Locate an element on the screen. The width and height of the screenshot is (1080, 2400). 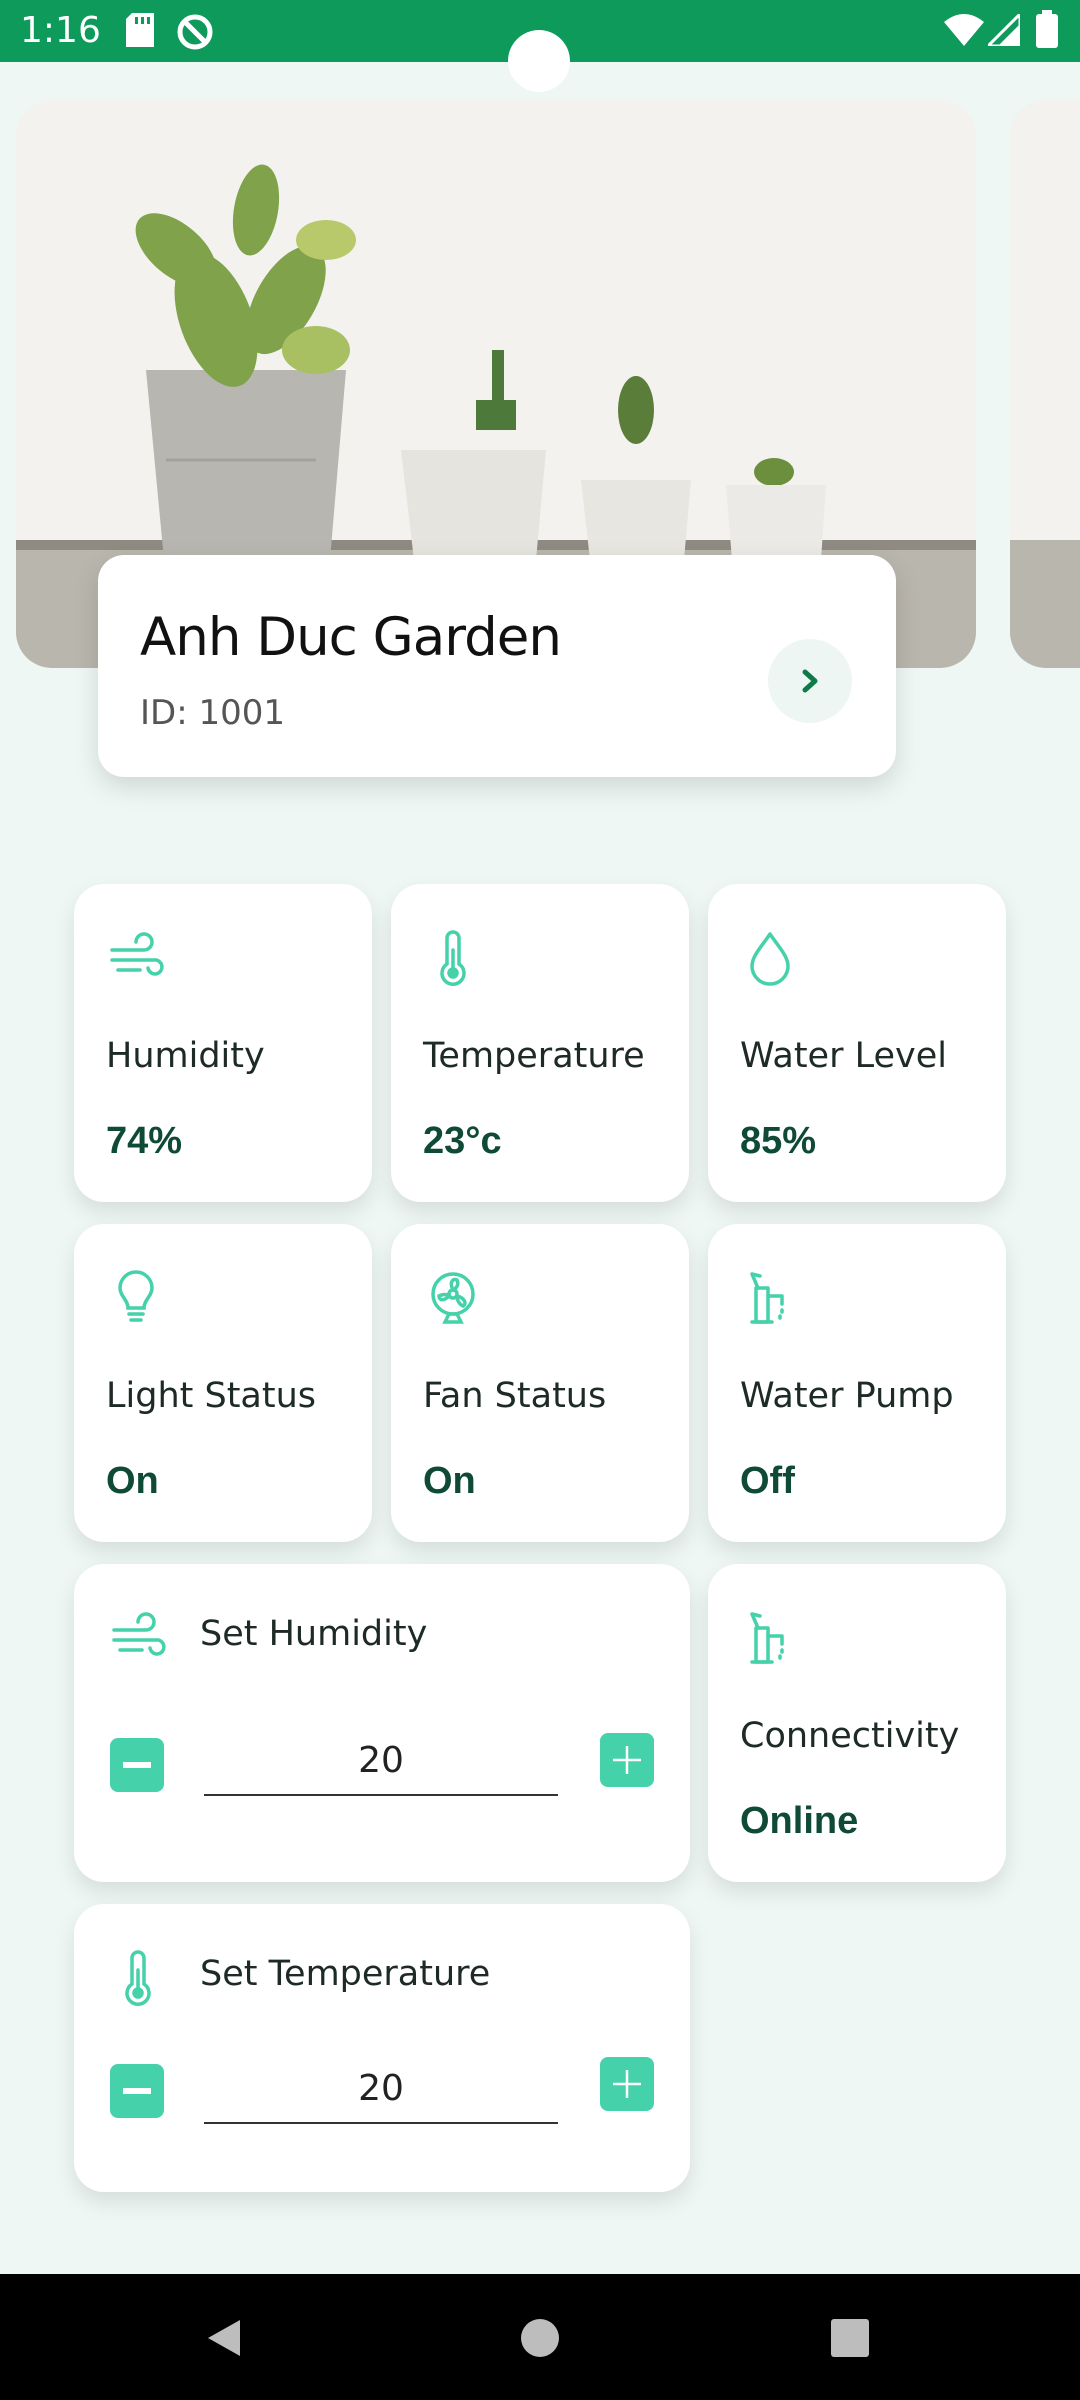
fan-status-card: Fan Status On is located at coordinates (540, 1383).